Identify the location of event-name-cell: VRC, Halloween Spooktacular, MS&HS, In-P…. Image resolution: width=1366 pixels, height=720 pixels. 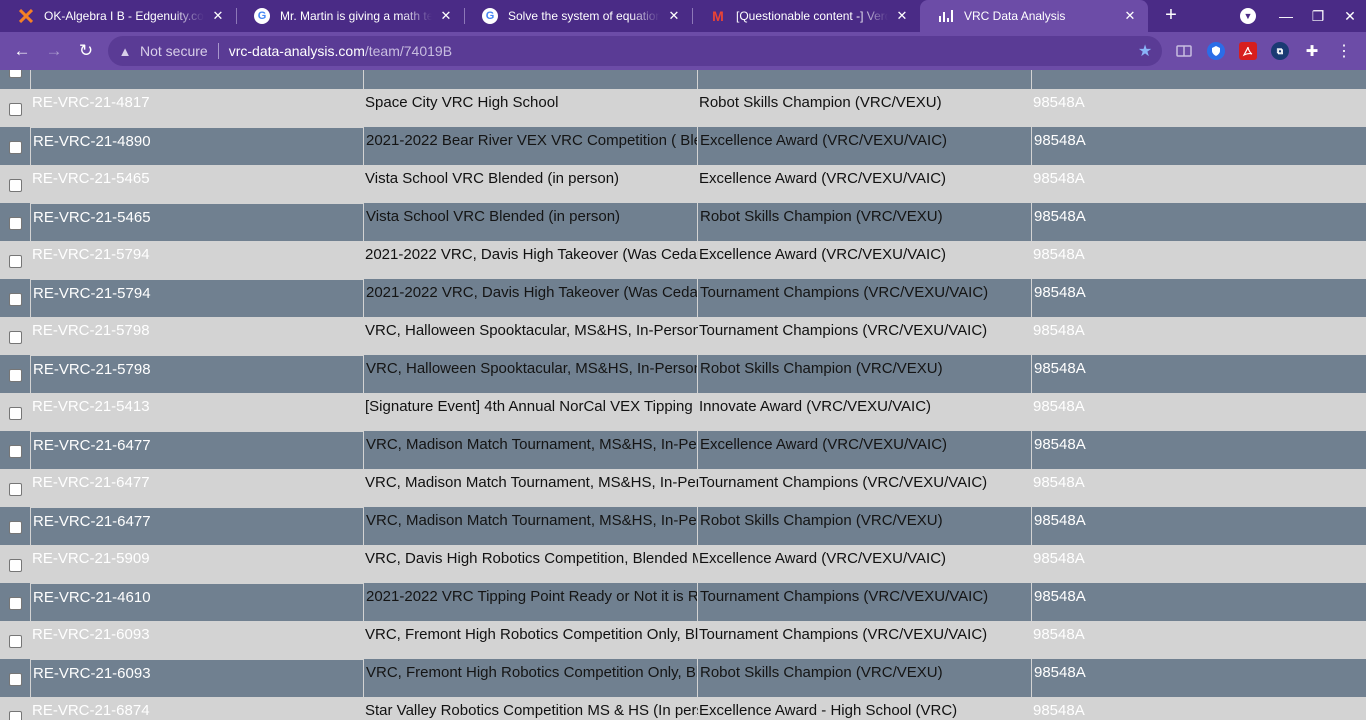
(531, 330).